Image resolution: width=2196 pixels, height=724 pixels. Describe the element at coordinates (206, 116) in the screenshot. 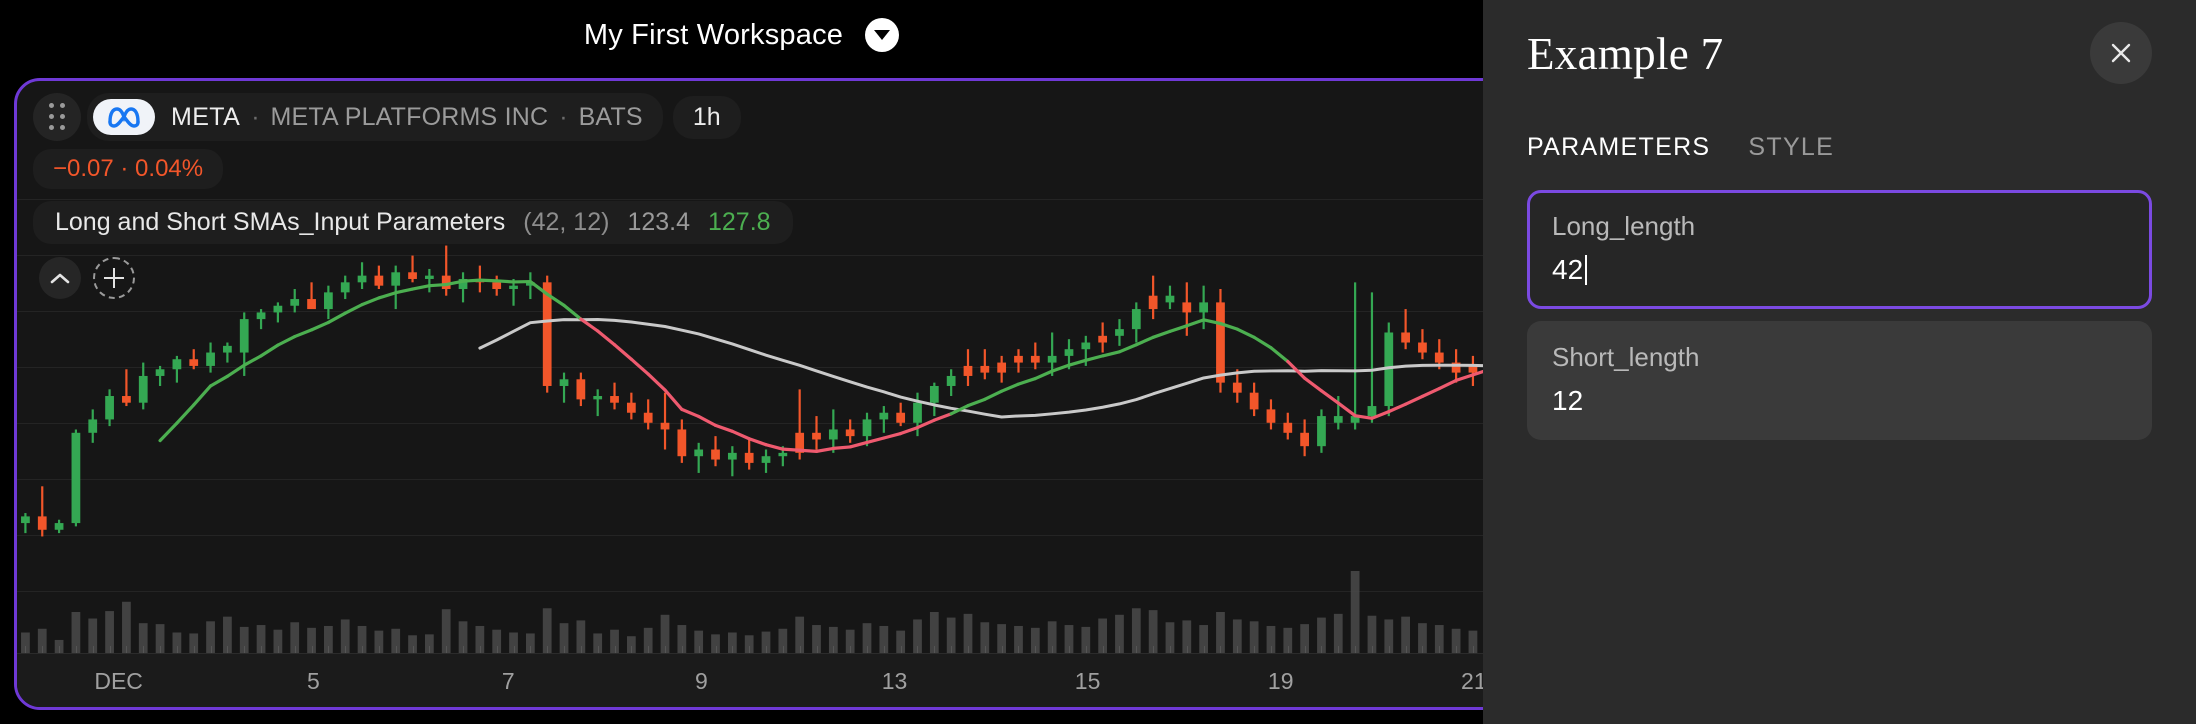

I see `symbol-ticker: META` at that location.